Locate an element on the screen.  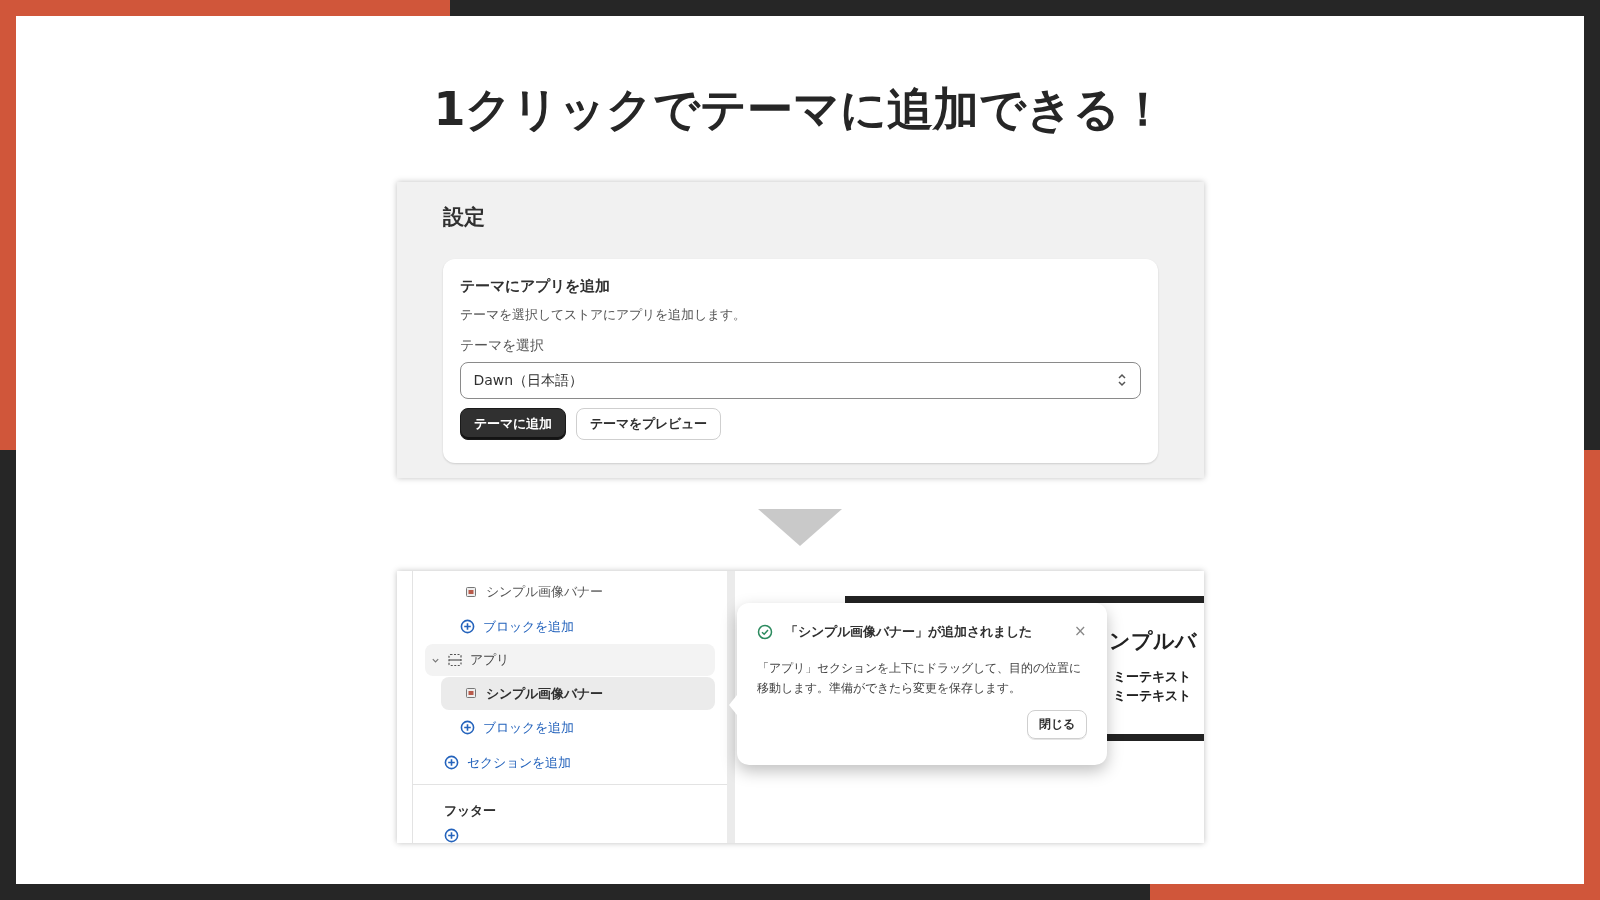
sidebar-section-item: アプリ is located at coordinates (569, 660).